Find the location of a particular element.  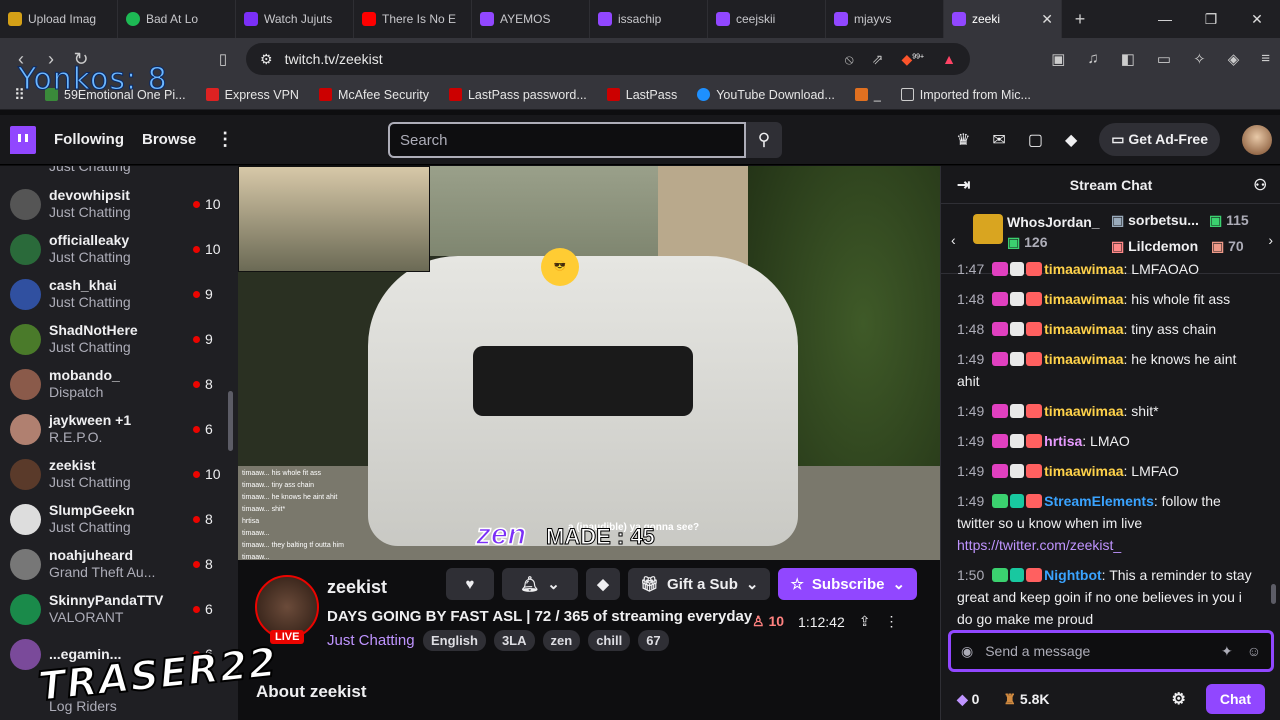

bookmark-item: McAfee Security is located at coordinates (373, 95).